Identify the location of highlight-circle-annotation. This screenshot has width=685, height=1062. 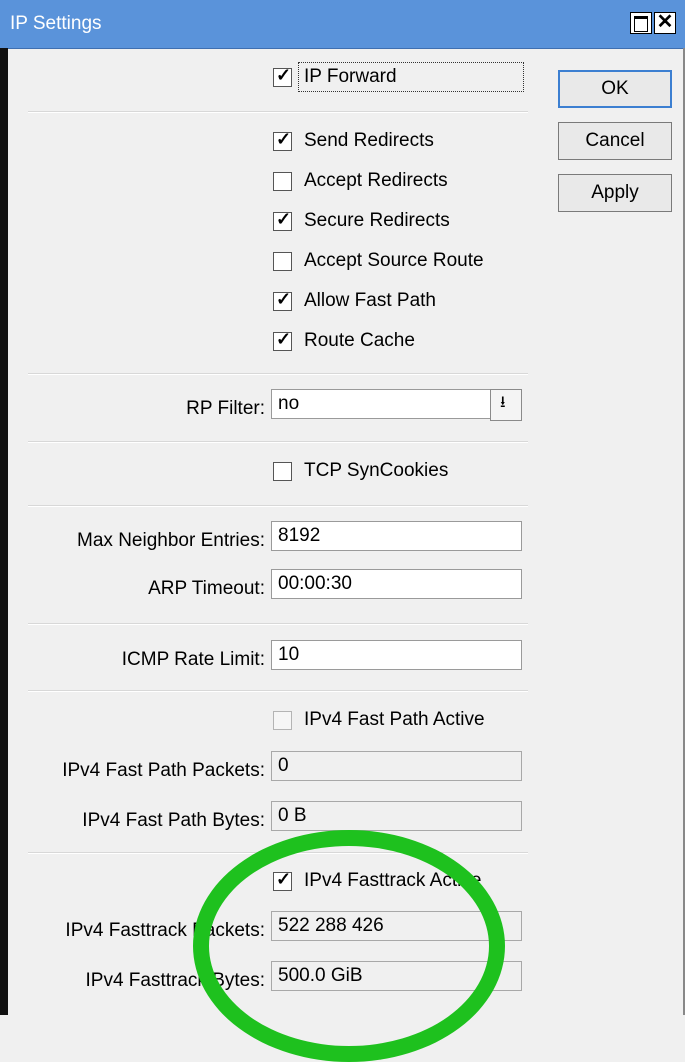
(349, 946).